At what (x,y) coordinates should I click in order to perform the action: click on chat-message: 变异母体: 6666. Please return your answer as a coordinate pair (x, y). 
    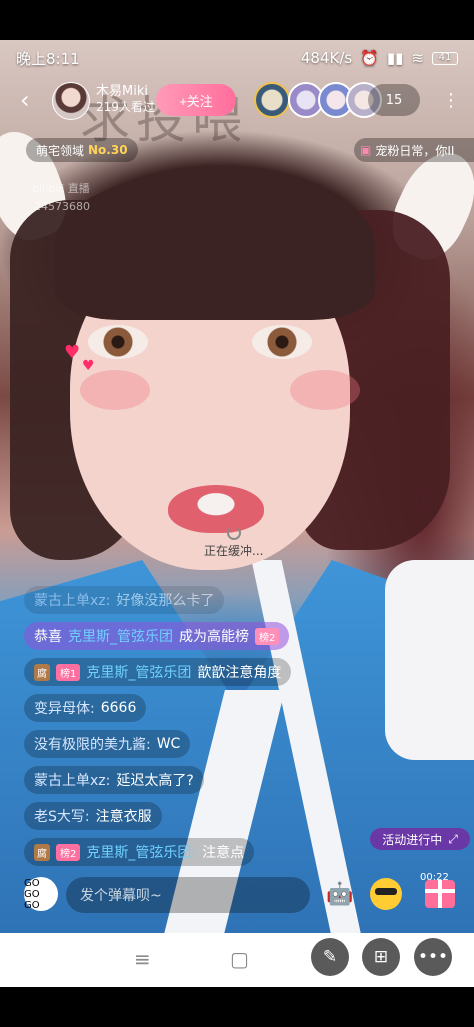
    Looking at the image, I should click on (85, 708).